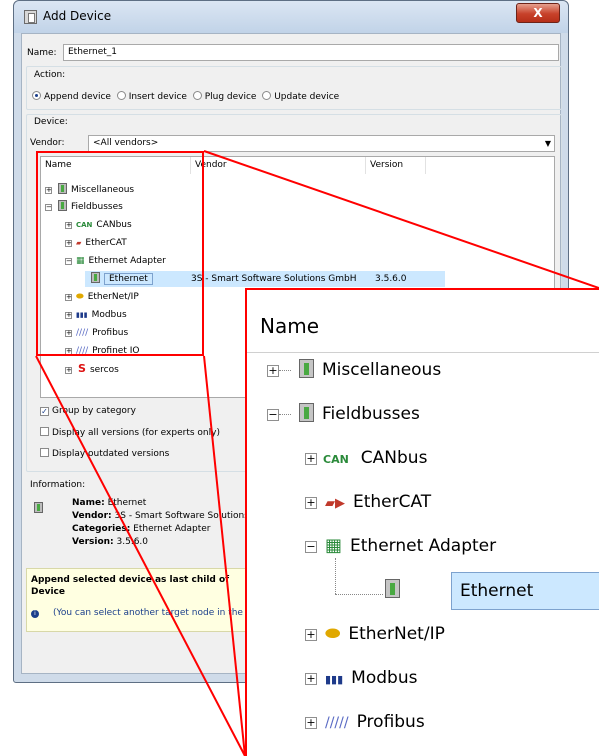  I want to click on ethercat-icon: ▰▶, so click(335, 503).